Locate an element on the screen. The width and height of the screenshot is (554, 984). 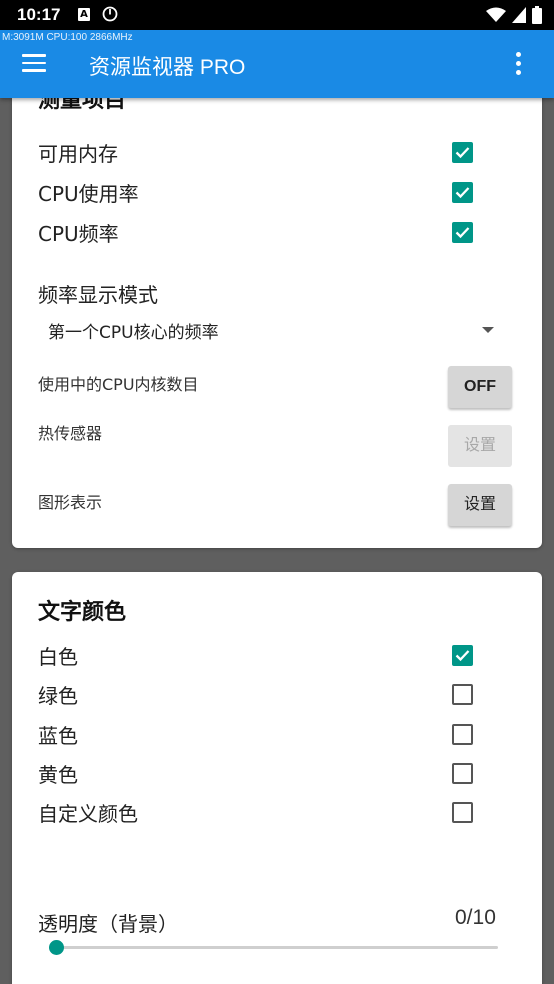
dropdown-arrow-icon is located at coordinates (488, 330).